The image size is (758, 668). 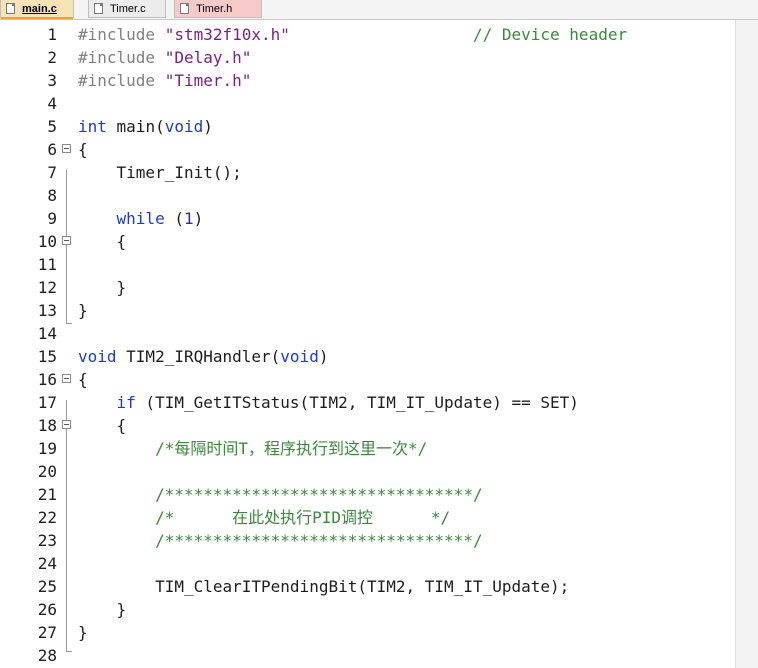 What do you see at coordinates (47, 241) in the screenshot?
I see `line-number: 10` at bounding box center [47, 241].